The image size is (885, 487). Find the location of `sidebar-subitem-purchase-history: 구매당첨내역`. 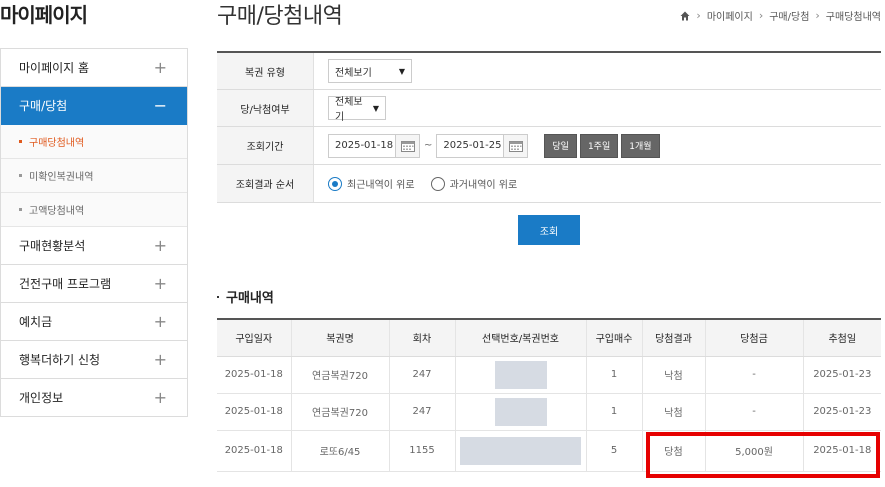

sidebar-subitem-purchase-history: 구매당첨내역 is located at coordinates (94, 142).